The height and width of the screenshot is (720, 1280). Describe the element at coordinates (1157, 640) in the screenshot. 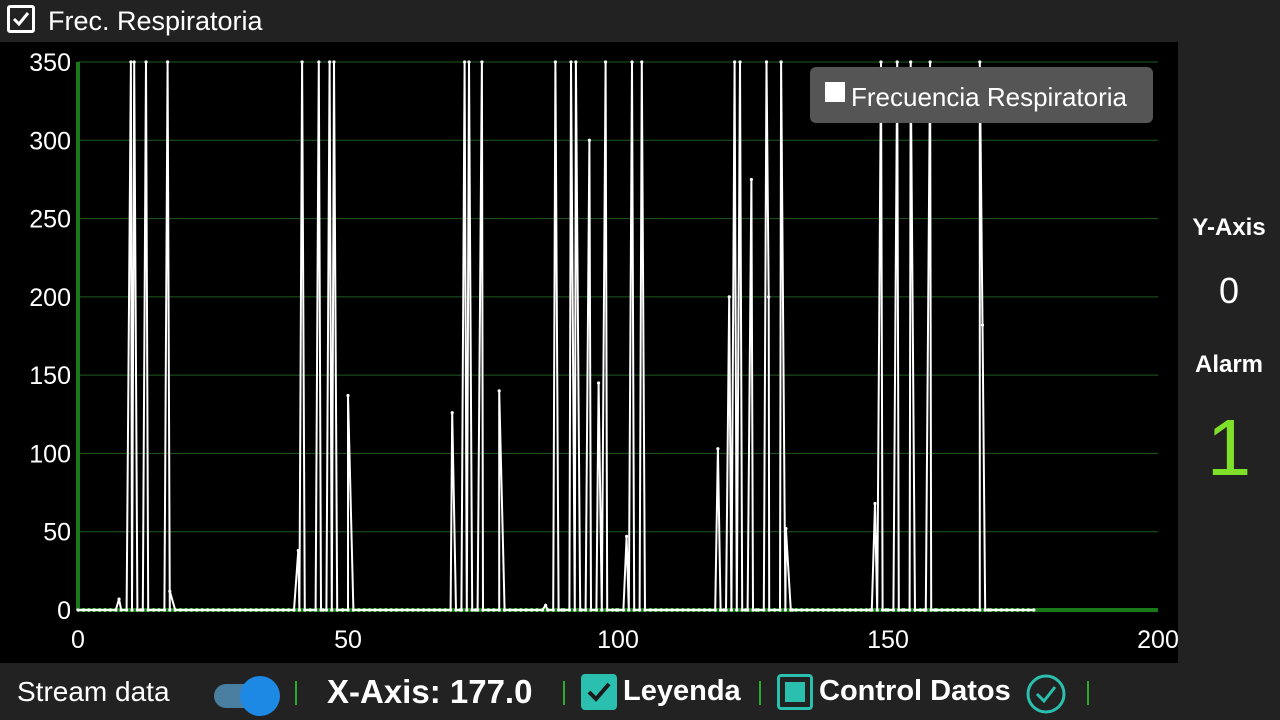

I see `x-tick-label: 200` at that location.